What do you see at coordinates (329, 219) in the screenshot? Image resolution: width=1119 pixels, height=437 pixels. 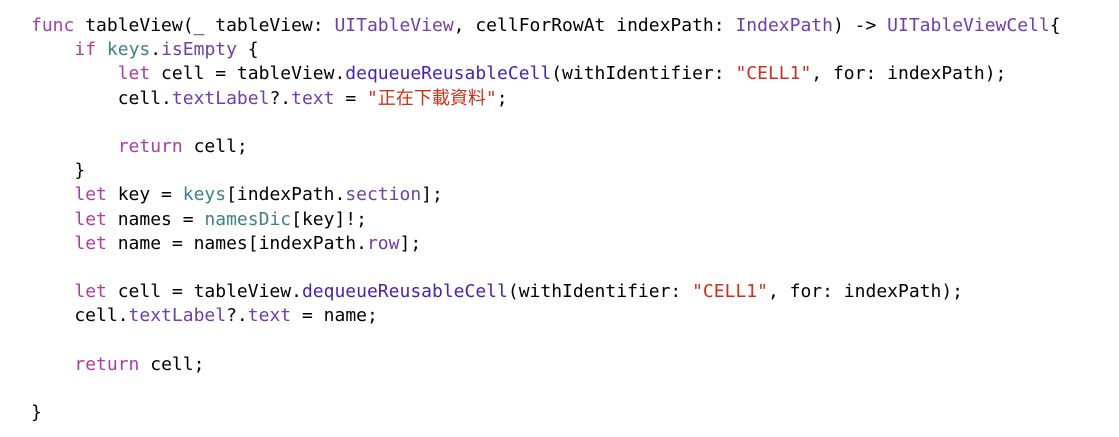 I see `code-token: [key]!;` at bounding box center [329, 219].